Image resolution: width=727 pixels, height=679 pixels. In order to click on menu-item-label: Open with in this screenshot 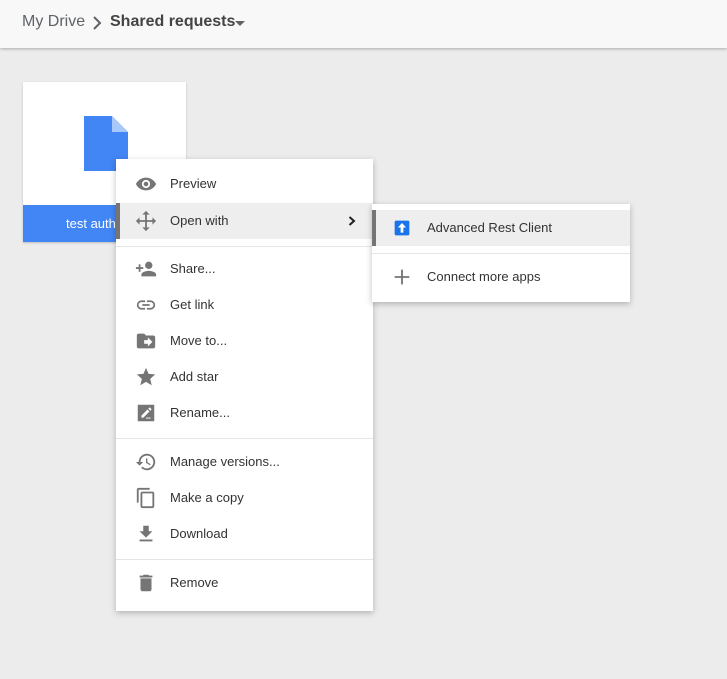, I will do `click(199, 220)`.